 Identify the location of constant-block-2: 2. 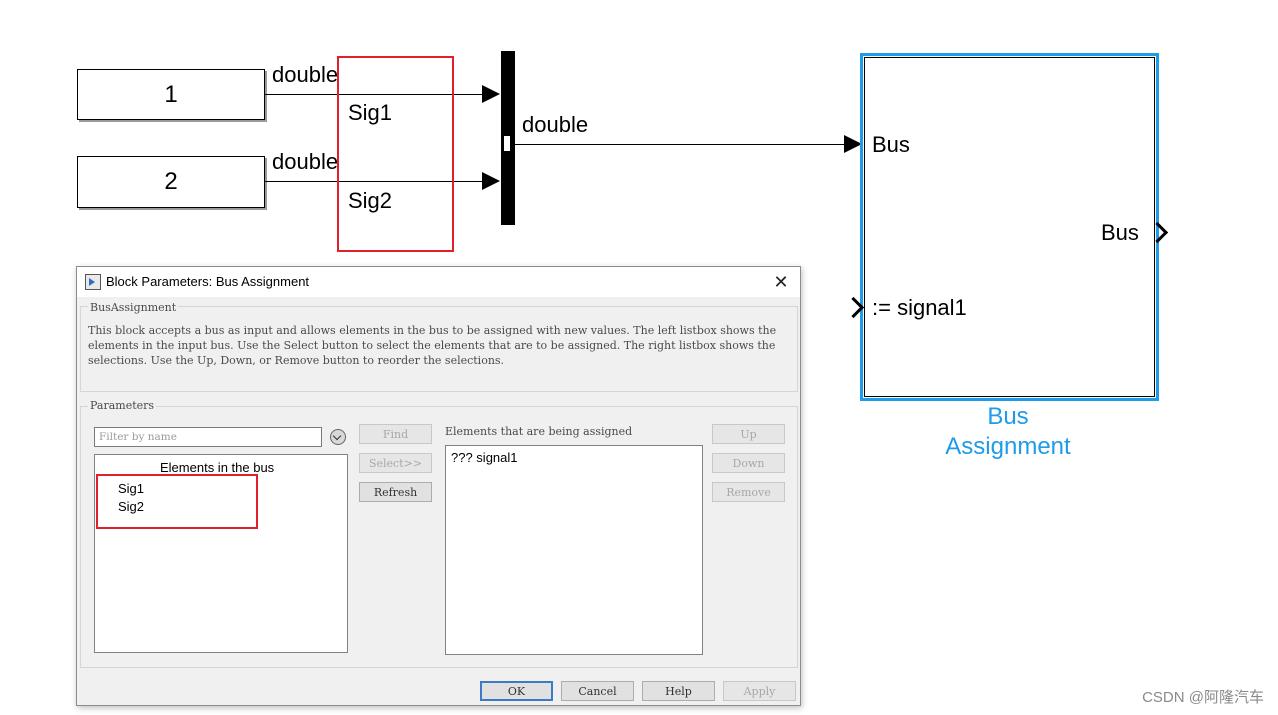
(171, 182).